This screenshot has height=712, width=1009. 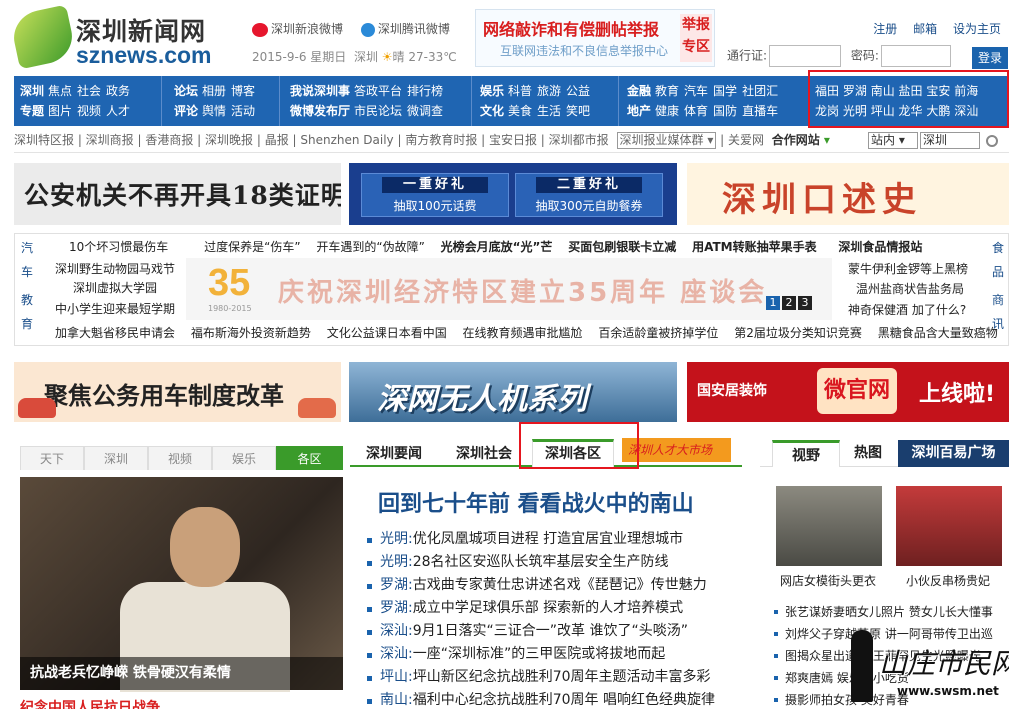 What do you see at coordinates (520, 91) in the screenshot?
I see `nav-item: 科普` at bounding box center [520, 91].